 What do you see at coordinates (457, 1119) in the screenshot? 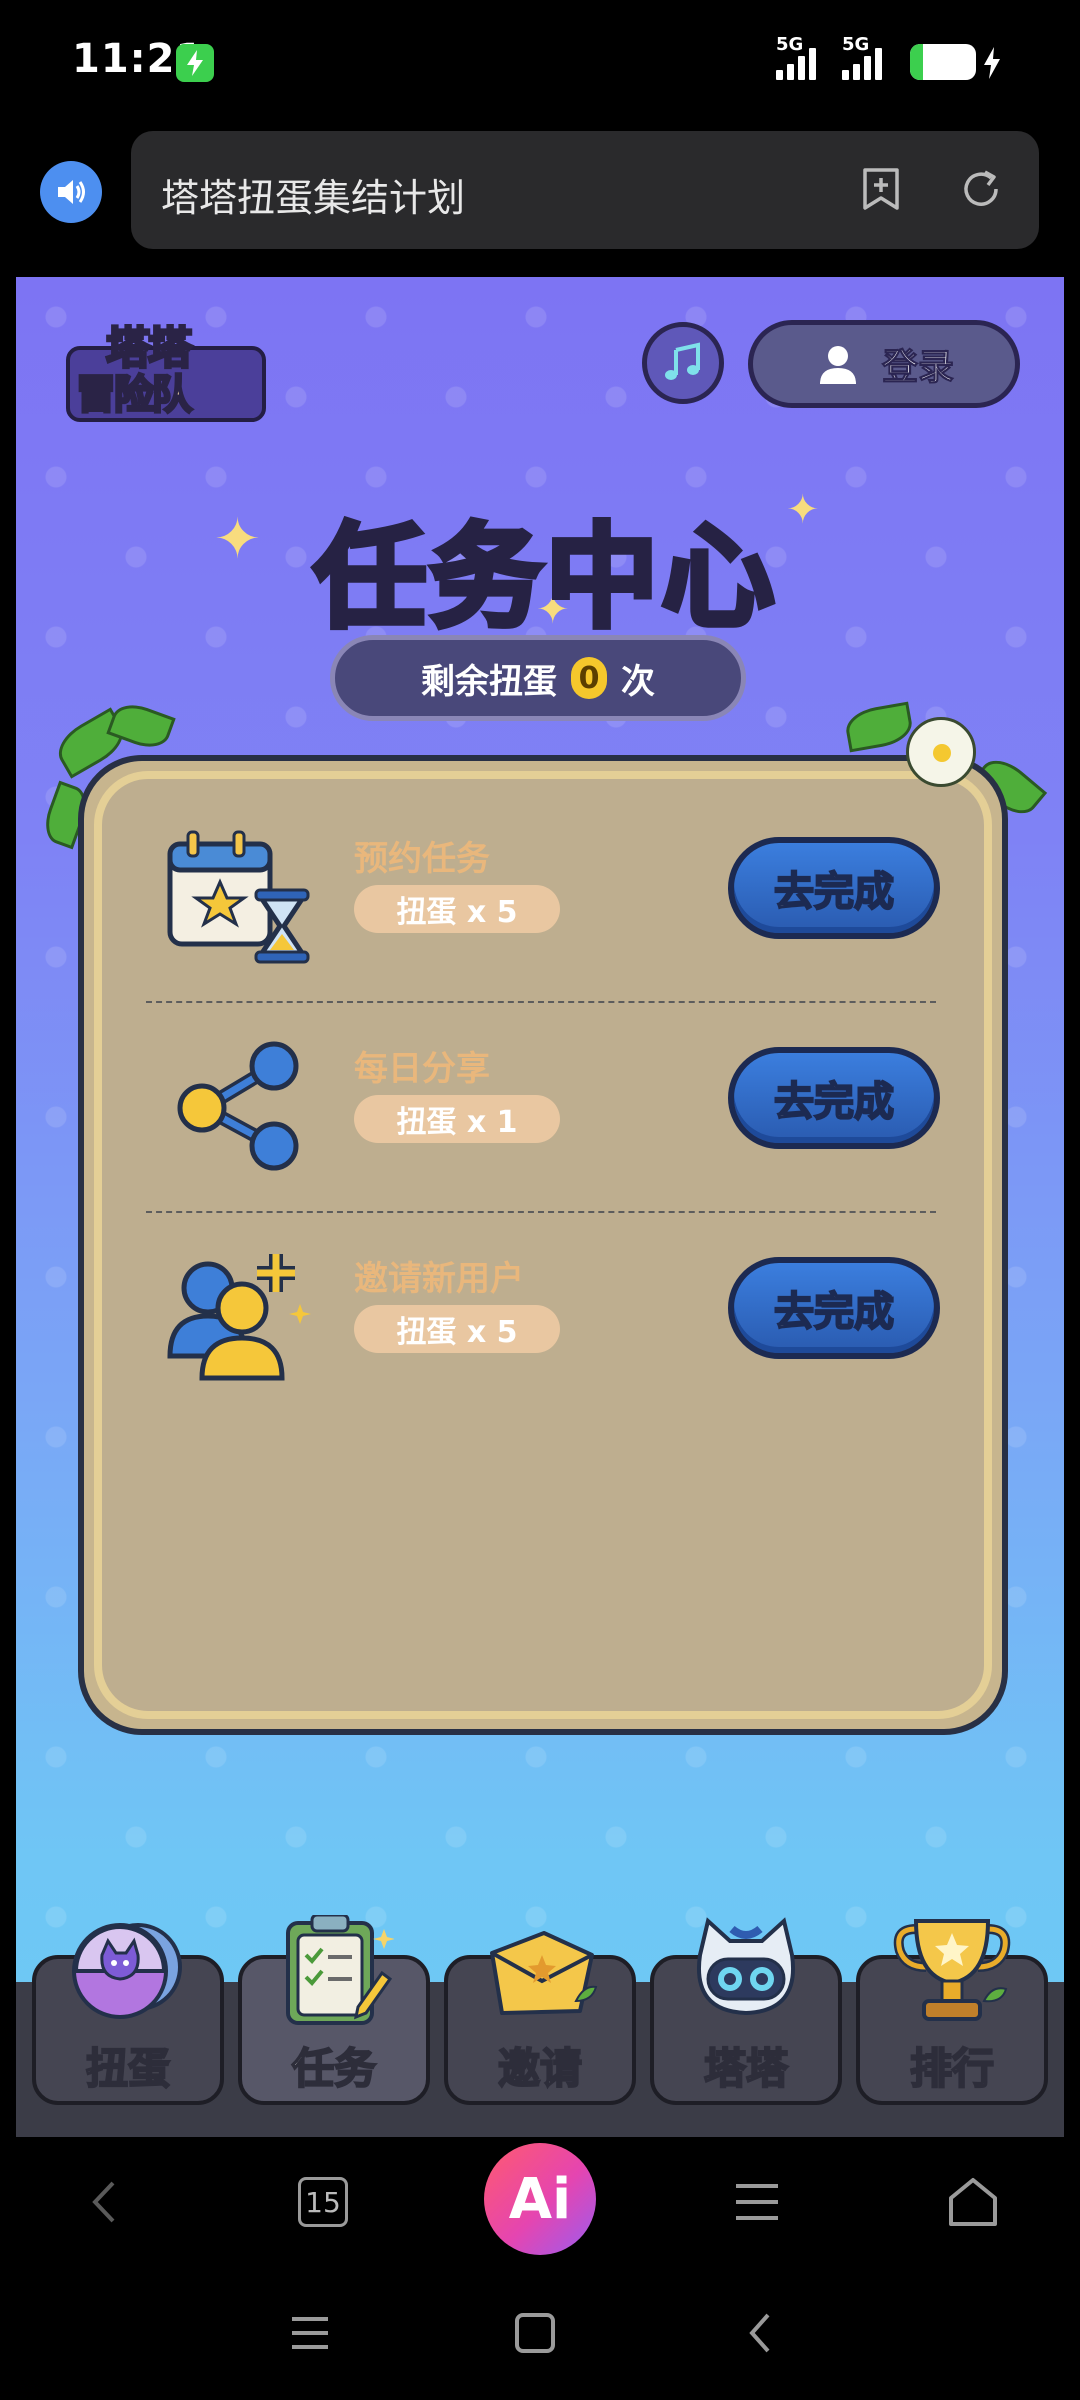
I see `task-reward-badge: 扭蛋 x 1` at bounding box center [457, 1119].